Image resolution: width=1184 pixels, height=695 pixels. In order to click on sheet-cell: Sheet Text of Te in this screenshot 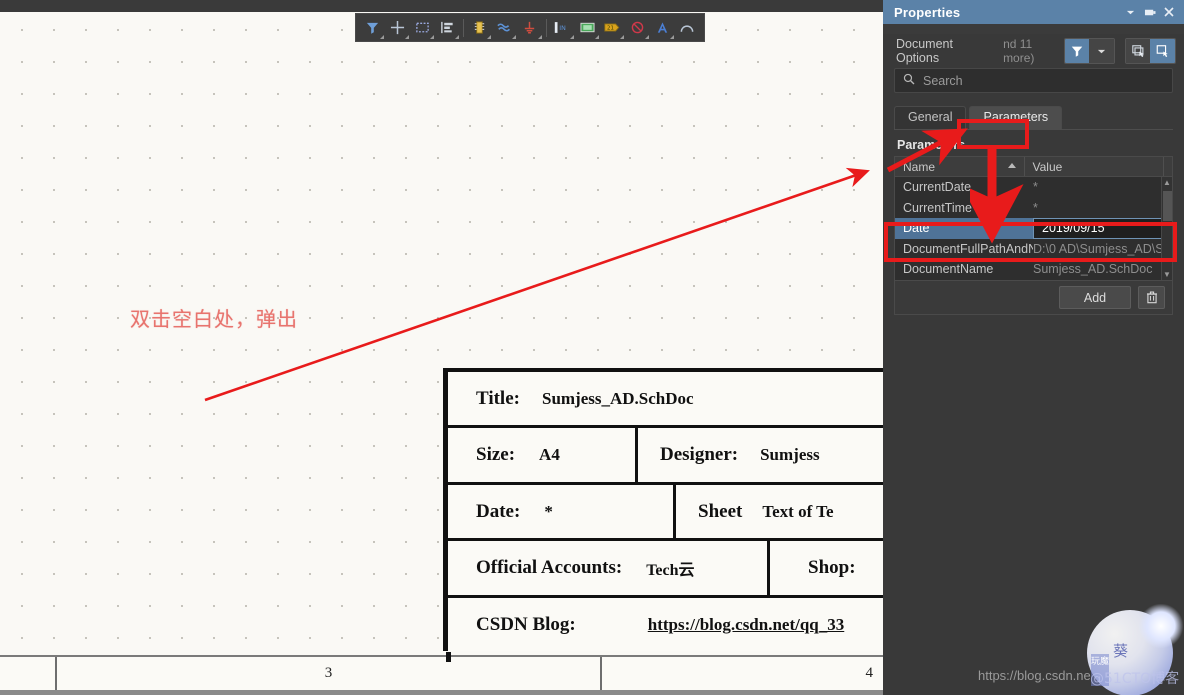, I will do `click(779, 511)`.